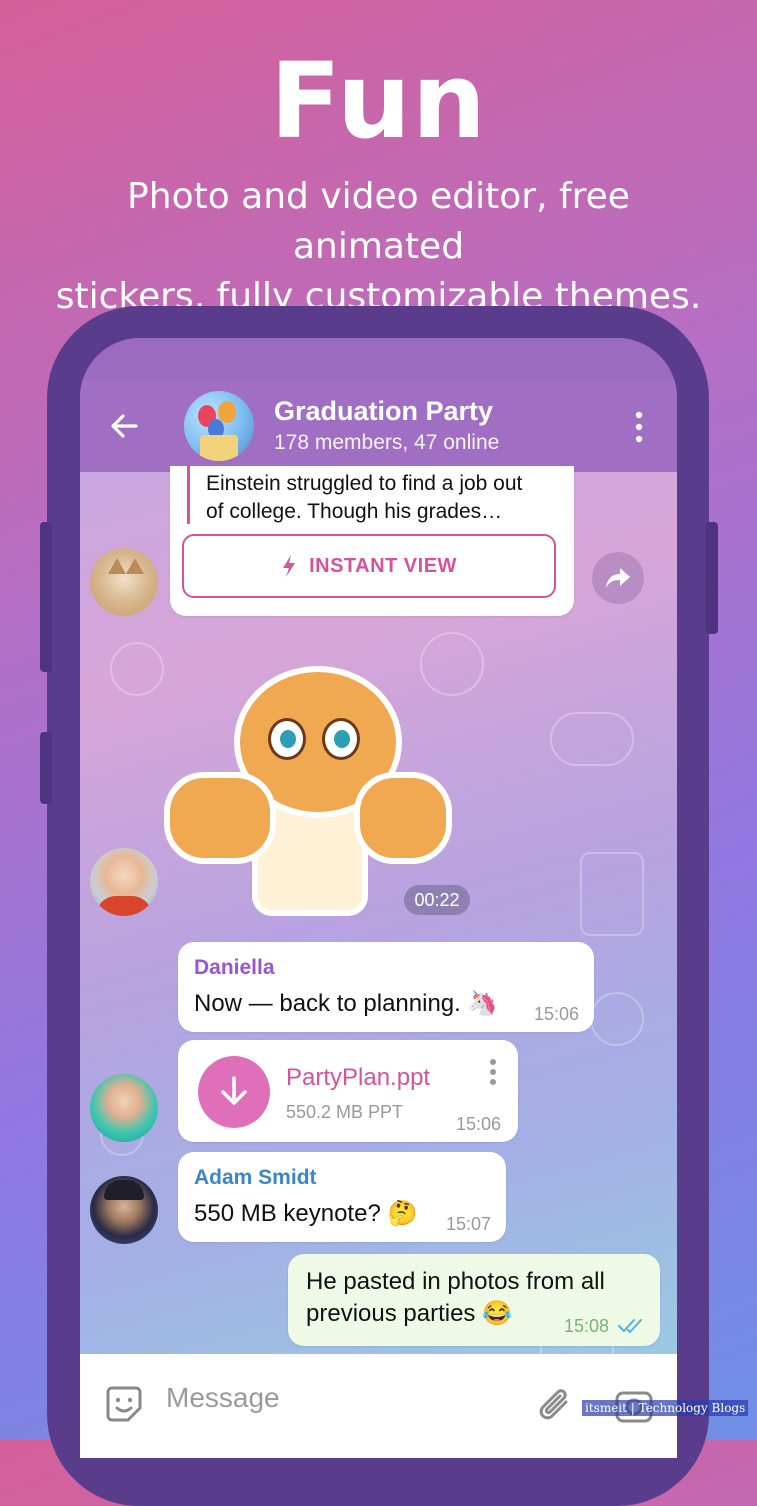 Image resolution: width=757 pixels, height=1506 pixels. I want to click on message-text: 550 MB keynote? 🤔, so click(306, 1213).